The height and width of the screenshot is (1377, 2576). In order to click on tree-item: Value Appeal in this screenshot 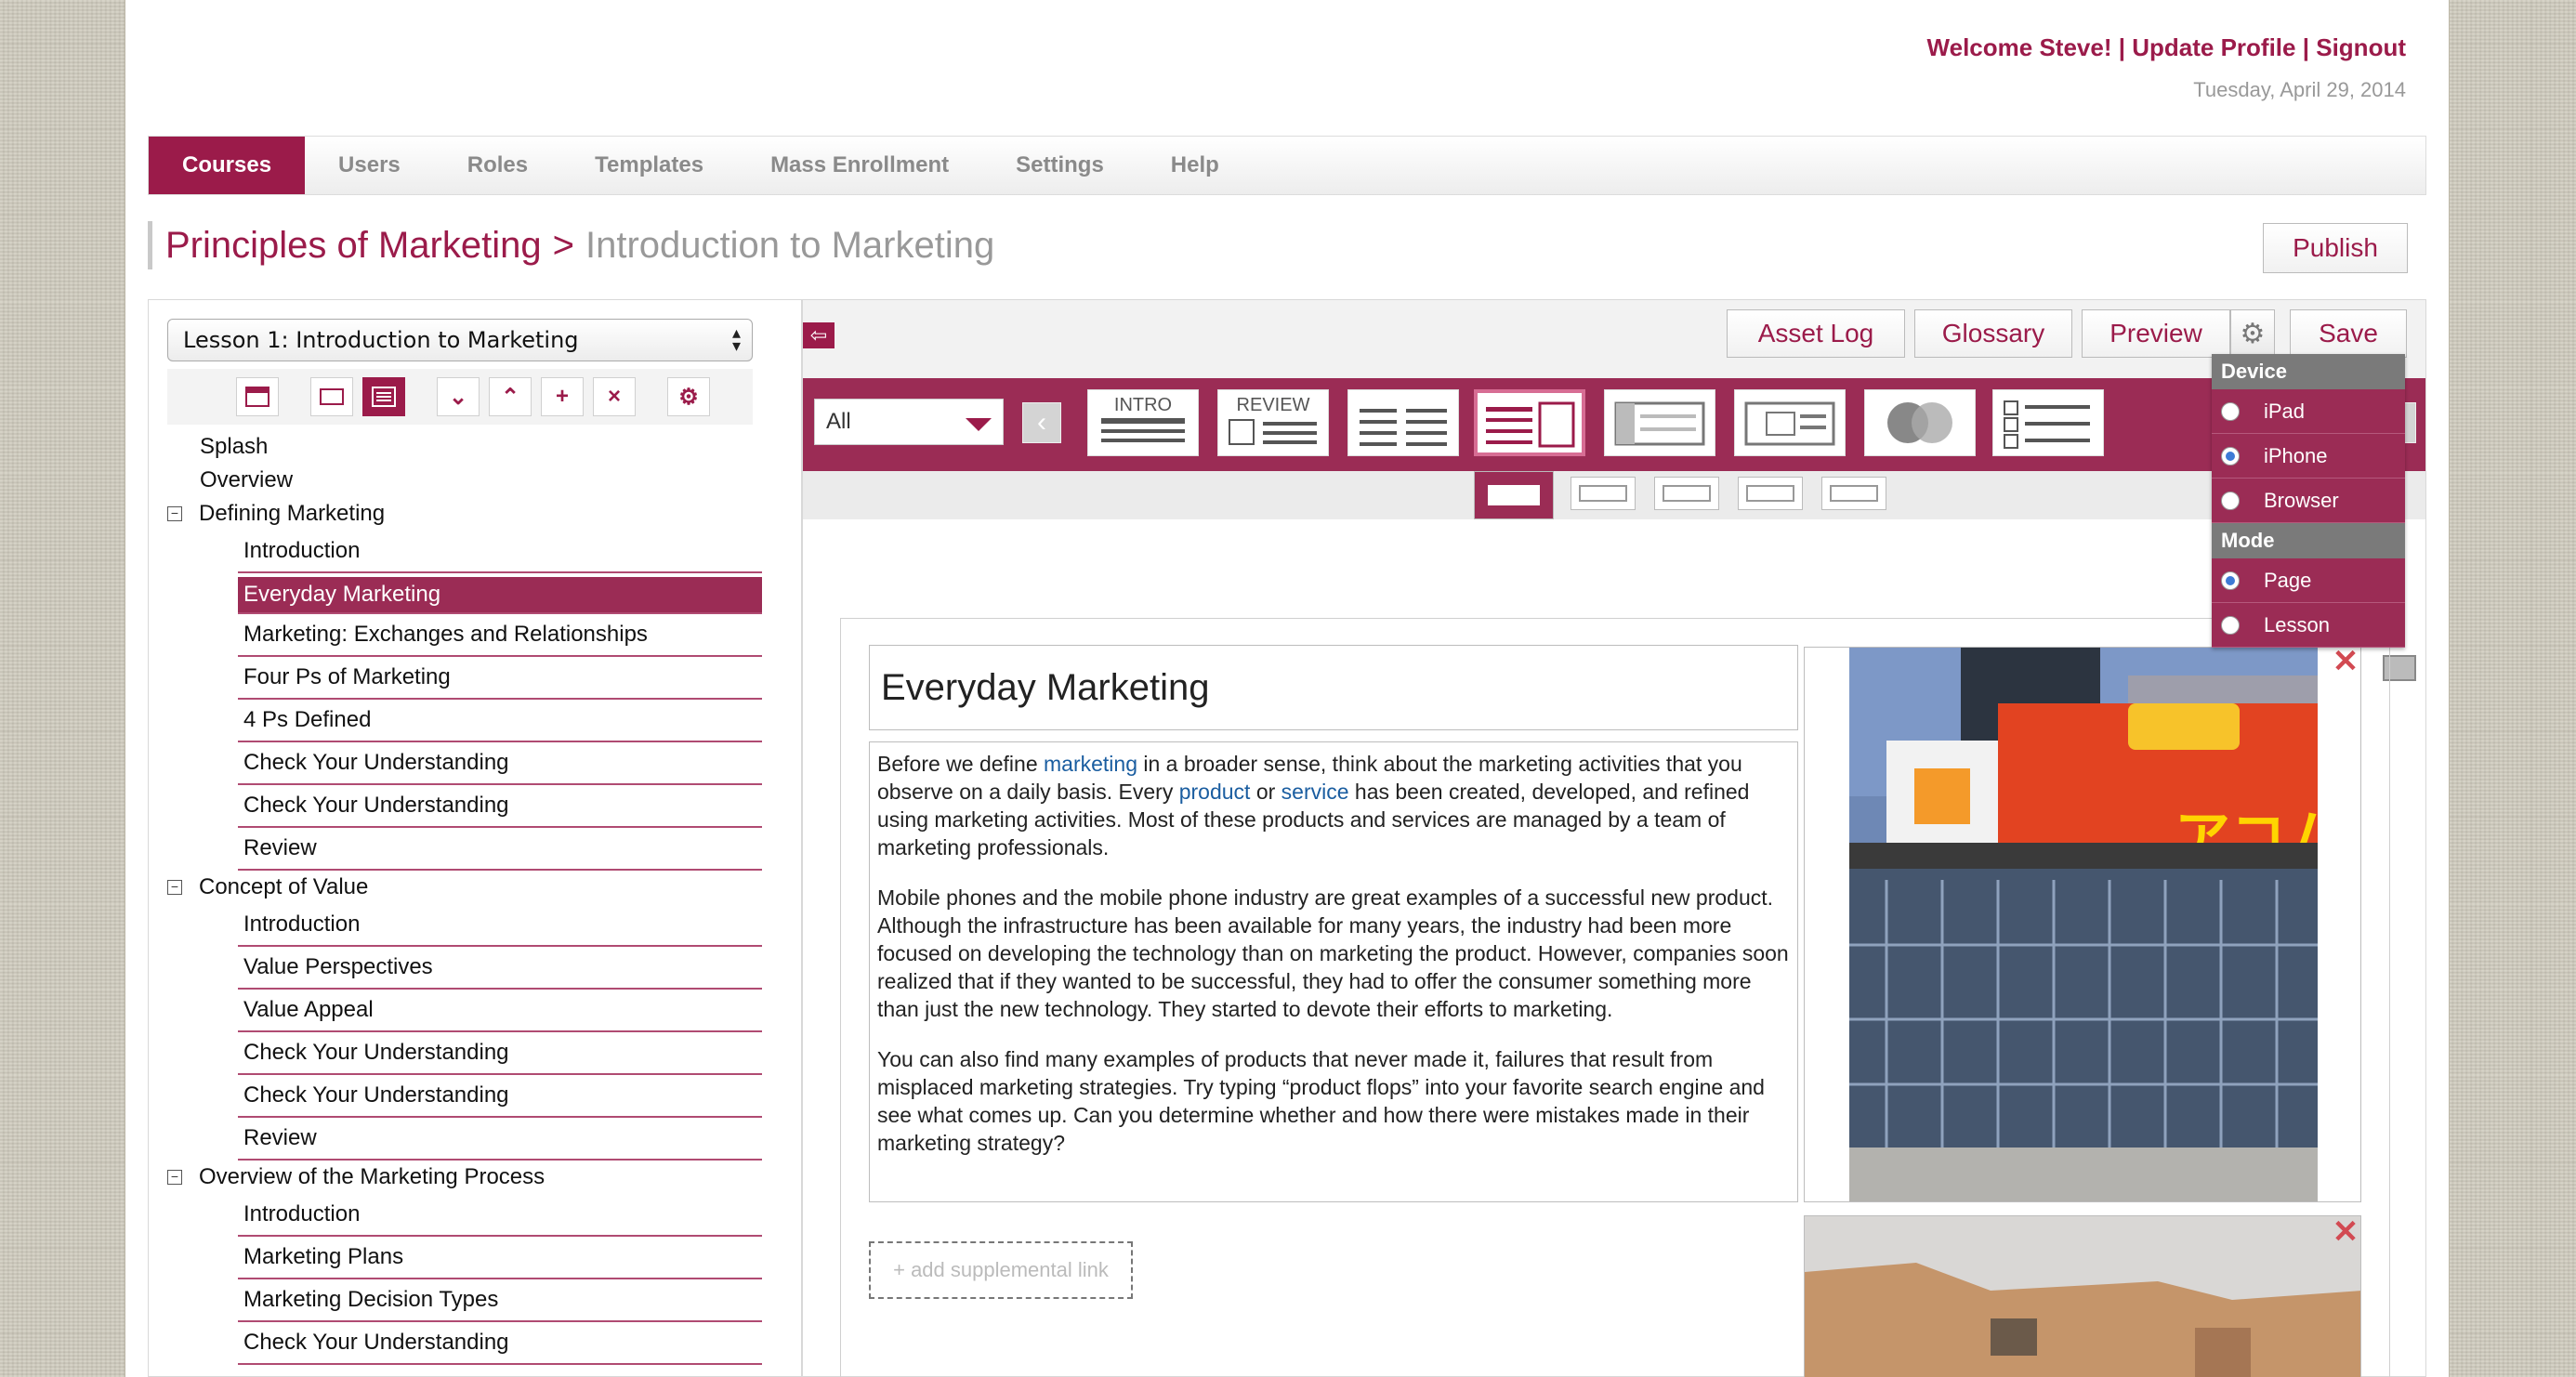, I will do `click(500, 1011)`.